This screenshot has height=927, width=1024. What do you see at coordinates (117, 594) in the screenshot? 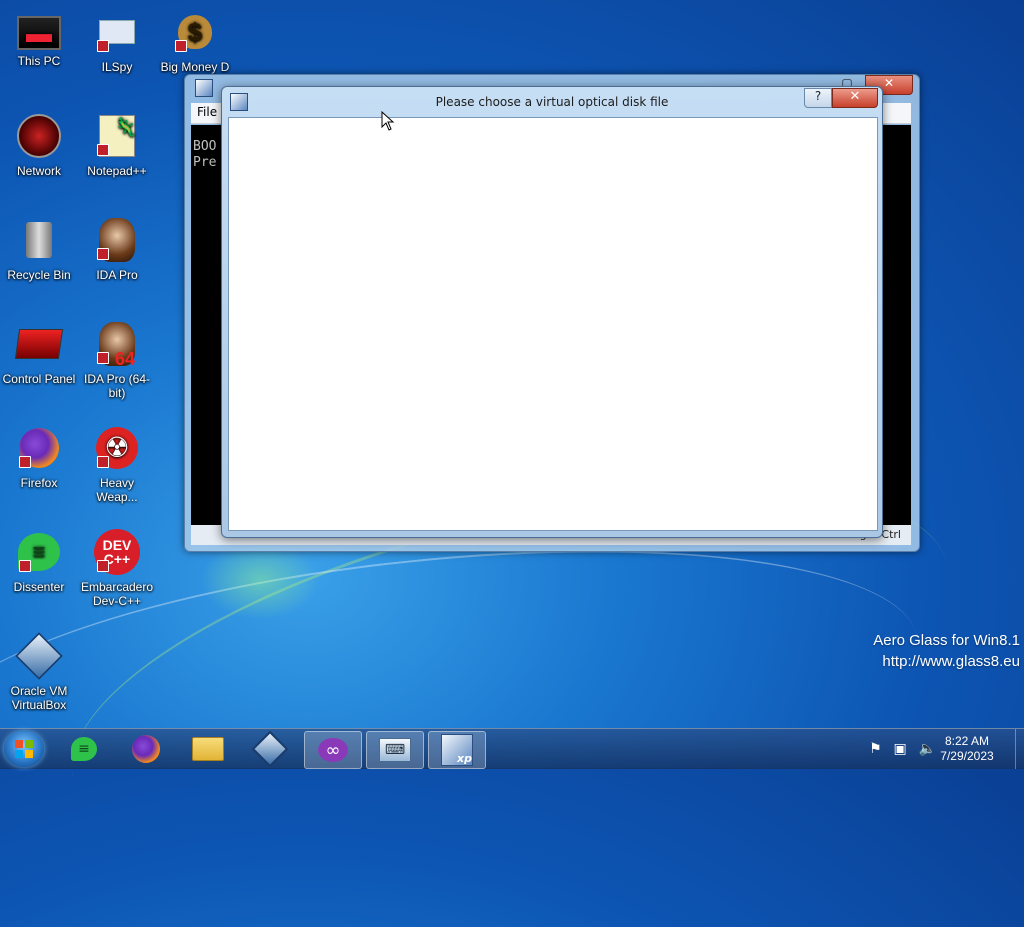
I see `desktop-icon-label: Embarcadero Dev-C++` at bounding box center [117, 594].